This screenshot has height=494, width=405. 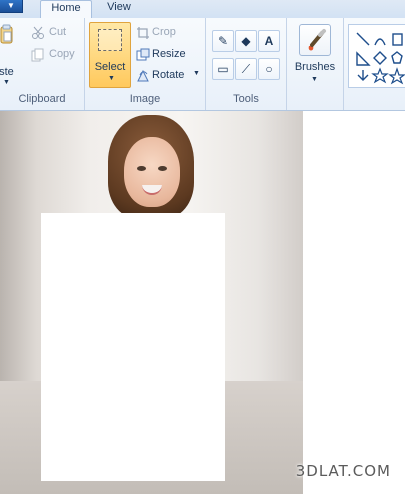 I want to click on text-icon: A, so click(x=269, y=41).